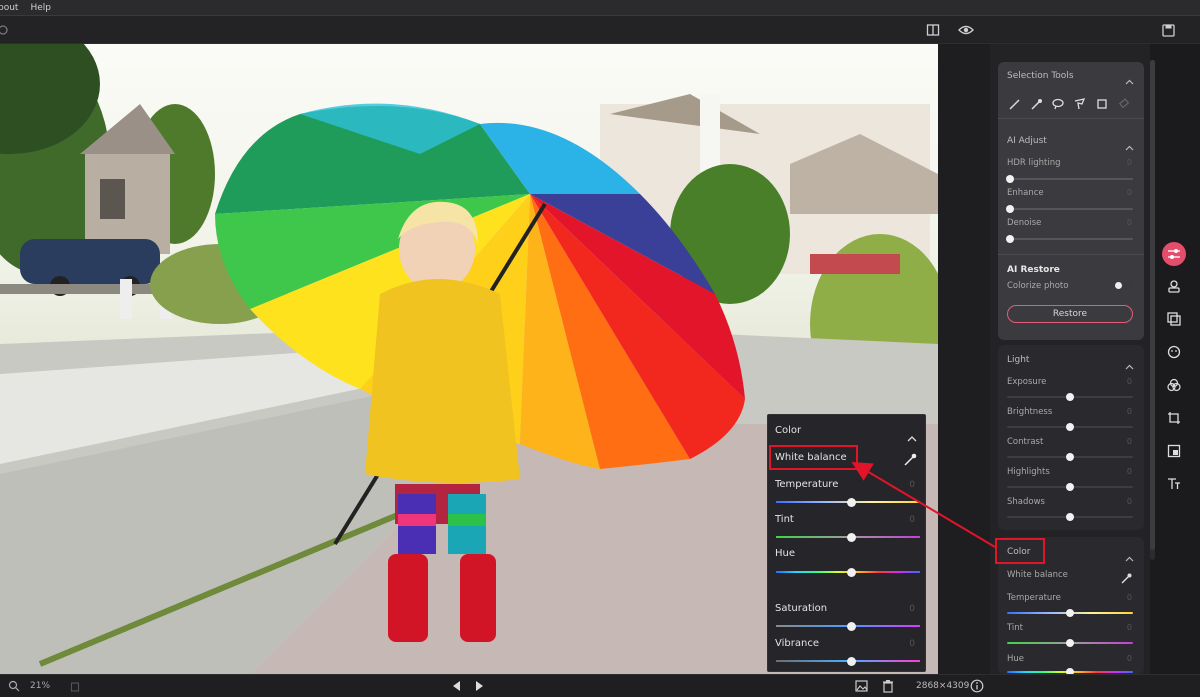  I want to click on popup-vibrance-value: 0, so click(912, 644).